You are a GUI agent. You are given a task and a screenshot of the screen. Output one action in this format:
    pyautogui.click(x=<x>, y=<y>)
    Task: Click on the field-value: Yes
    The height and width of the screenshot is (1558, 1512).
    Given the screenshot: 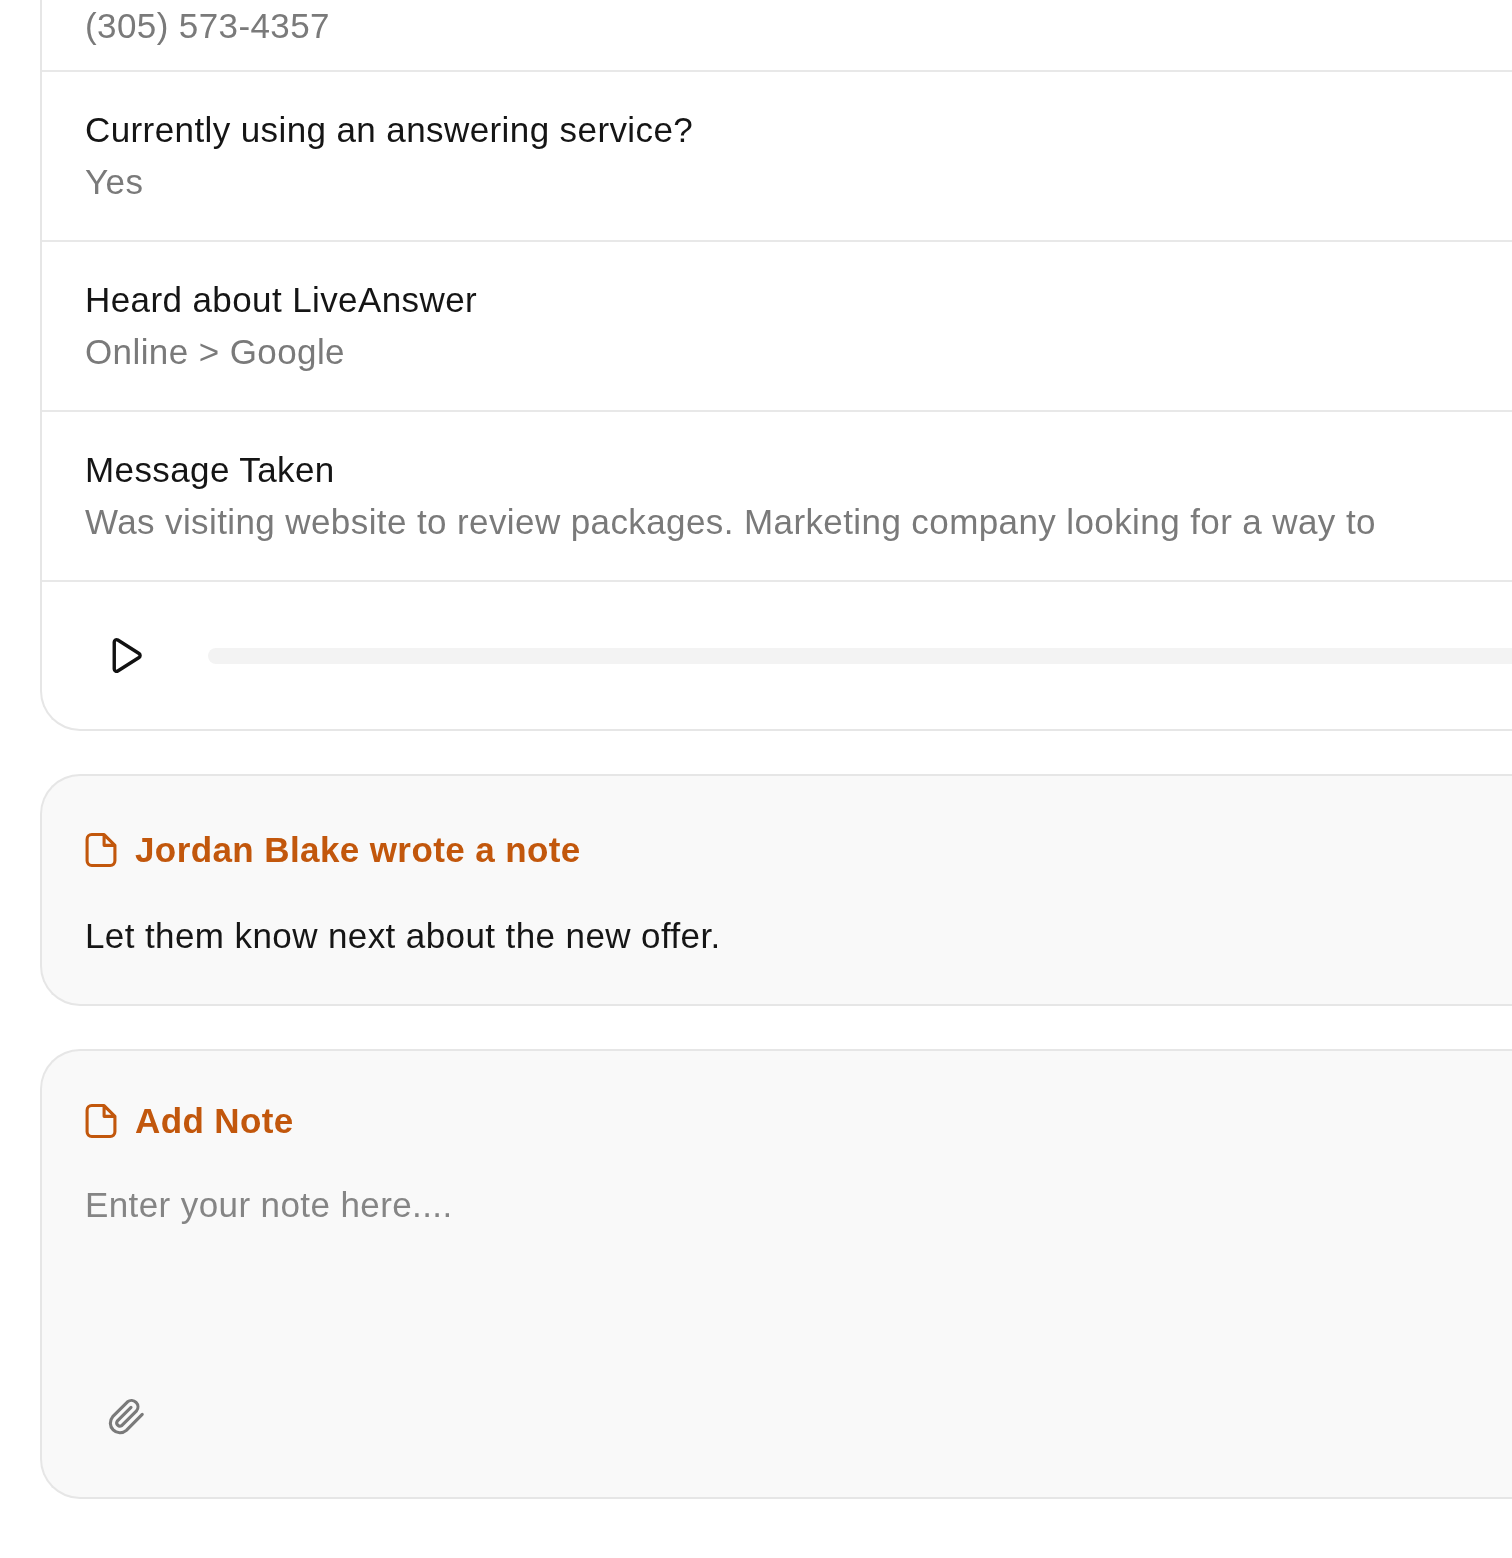 What is the action you would take?
    pyautogui.click(x=115, y=182)
    